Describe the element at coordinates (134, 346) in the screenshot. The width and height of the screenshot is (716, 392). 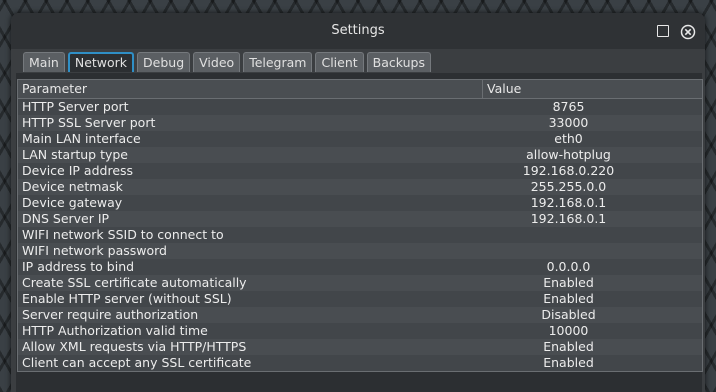
I see `parameter-cell: Allow XML requests via HTTP/HTTPS` at that location.